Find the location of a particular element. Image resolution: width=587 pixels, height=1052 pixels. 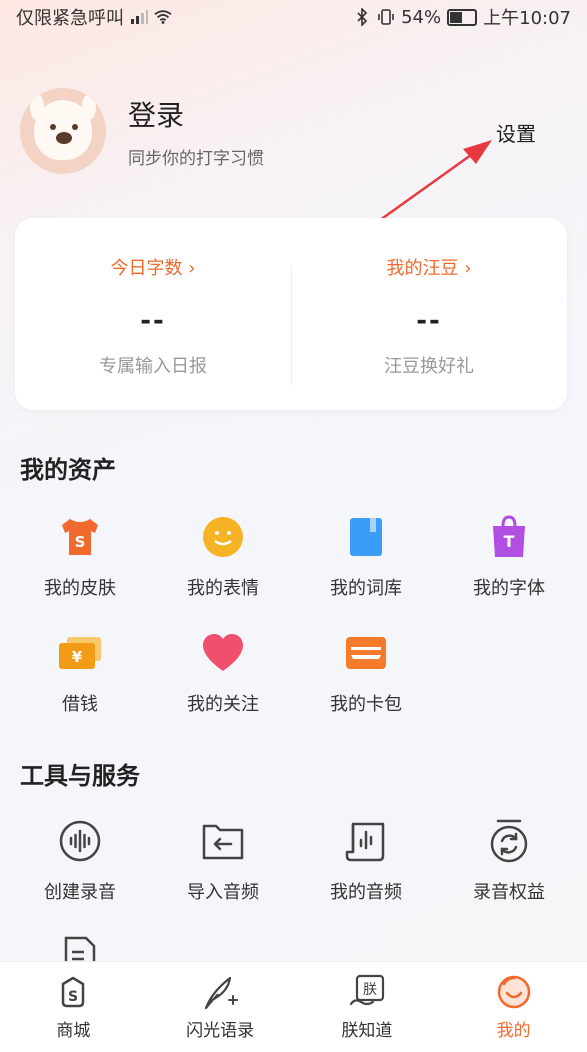

asset-item-loan: ¥ 借钱 is located at coordinates (80, 672).